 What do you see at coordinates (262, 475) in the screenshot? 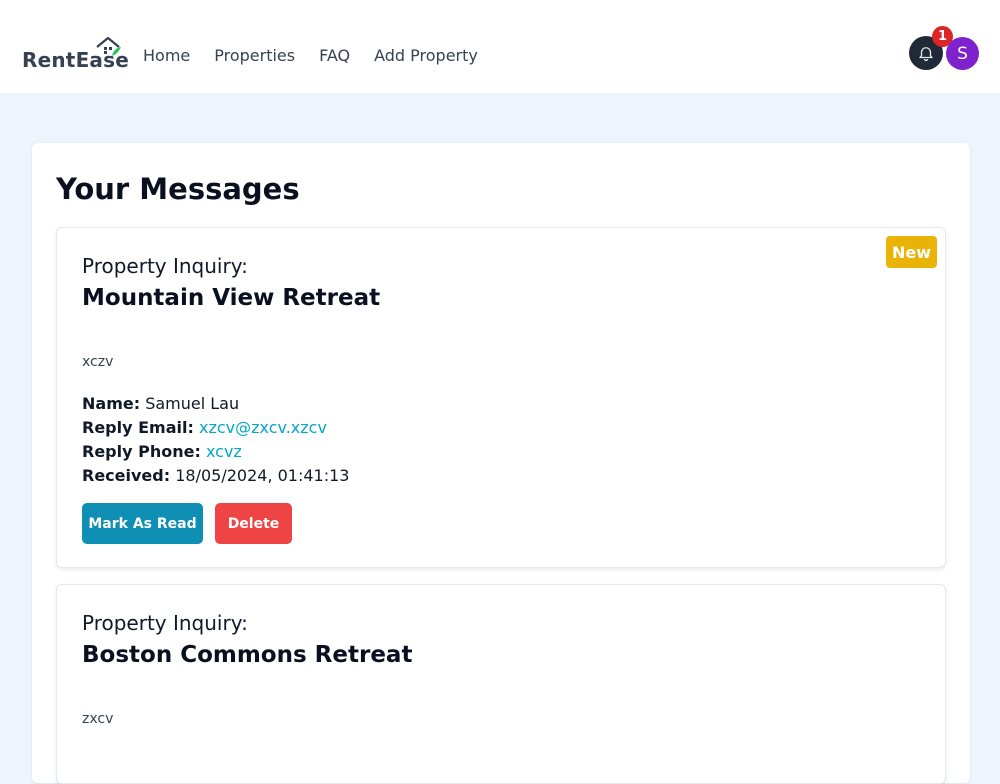
I see `received-timestamp: 18/05/2024, 01:41:13` at bounding box center [262, 475].